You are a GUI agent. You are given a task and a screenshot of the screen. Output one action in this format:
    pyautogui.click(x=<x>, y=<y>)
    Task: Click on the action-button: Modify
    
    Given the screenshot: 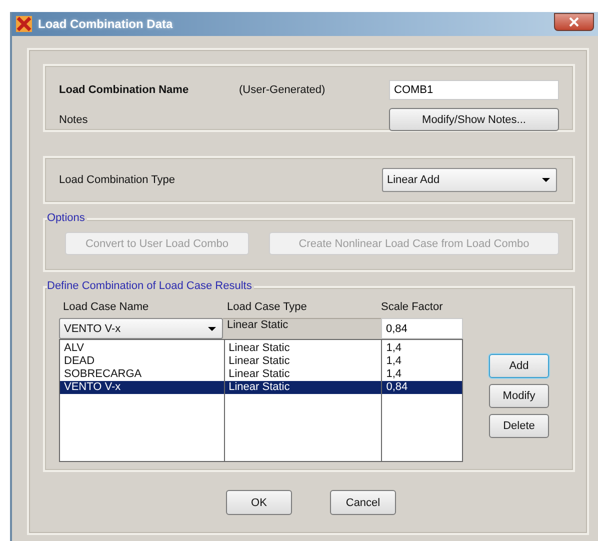 What is the action you would take?
    pyautogui.click(x=519, y=396)
    